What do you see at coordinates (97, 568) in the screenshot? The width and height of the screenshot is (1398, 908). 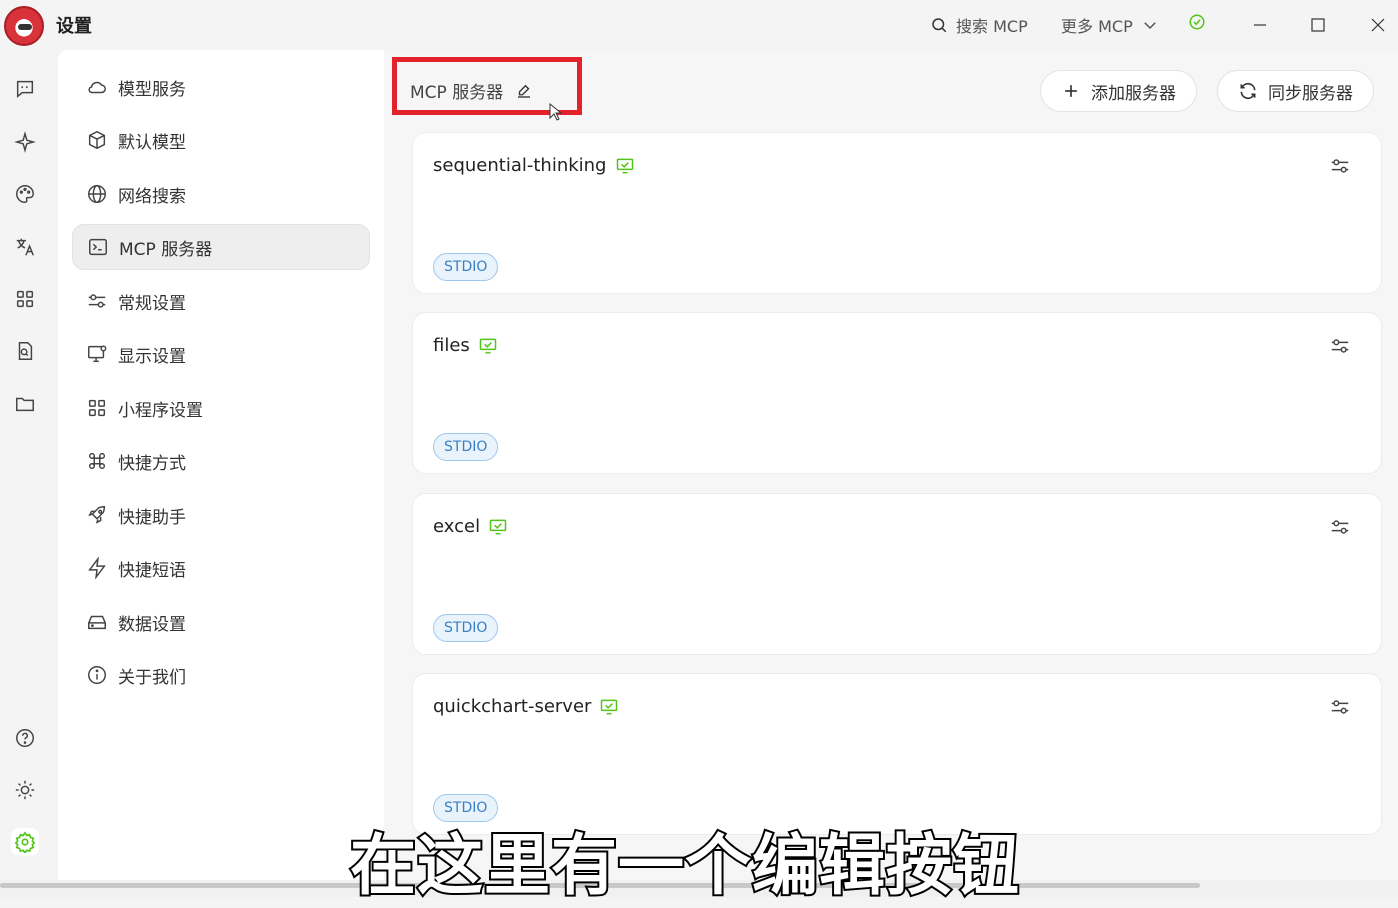 I see `zap-icon` at bounding box center [97, 568].